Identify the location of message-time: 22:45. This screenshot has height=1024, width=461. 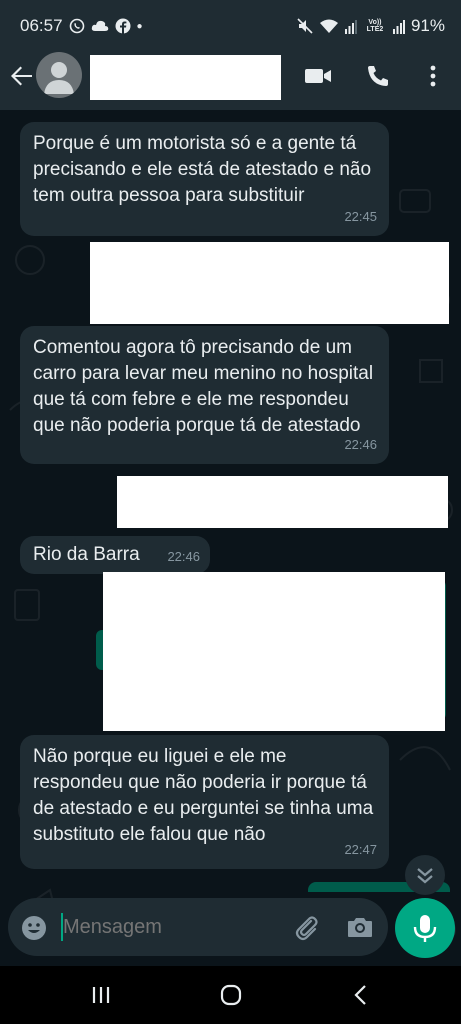
(360, 216).